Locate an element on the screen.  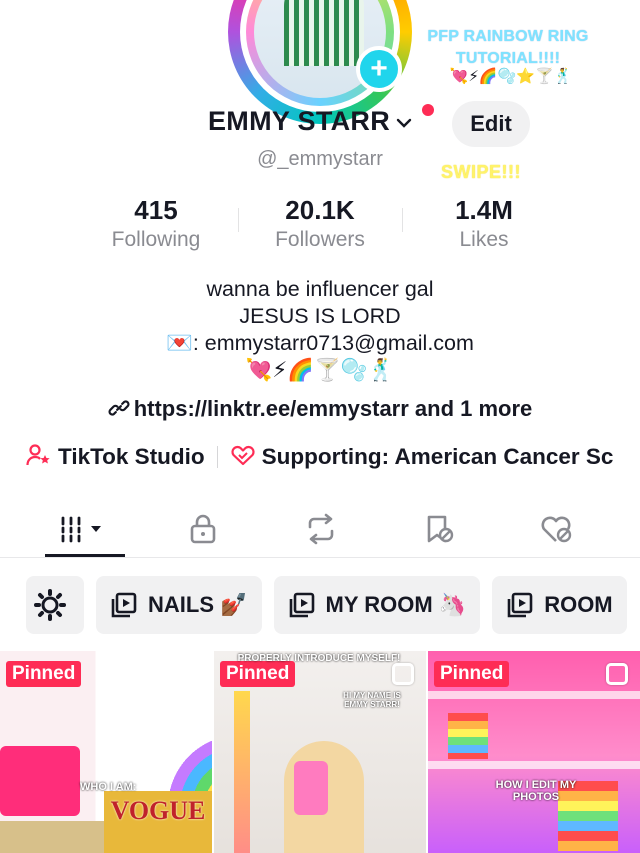
profile-name-row: EMMY STARR is located at coordinates (310, 121).